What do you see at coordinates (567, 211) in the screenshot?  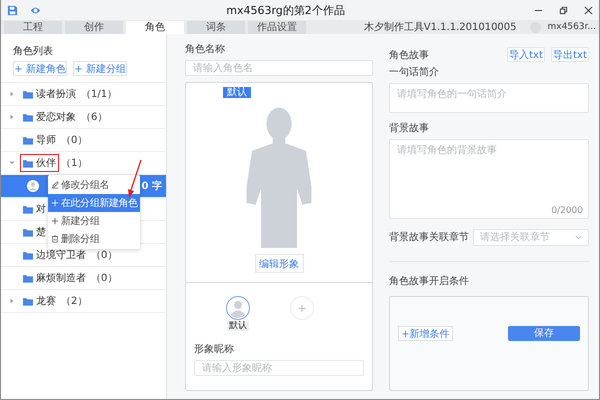 I see `character-counter: 0/2000` at bounding box center [567, 211].